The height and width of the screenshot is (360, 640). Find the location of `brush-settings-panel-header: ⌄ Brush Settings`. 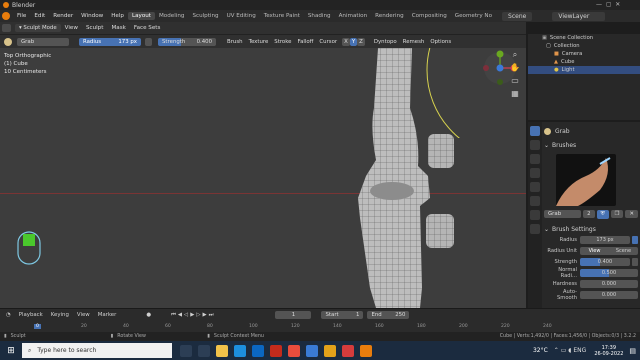

brush-settings-panel-header: ⌄ Brush Settings is located at coordinates (591, 229).